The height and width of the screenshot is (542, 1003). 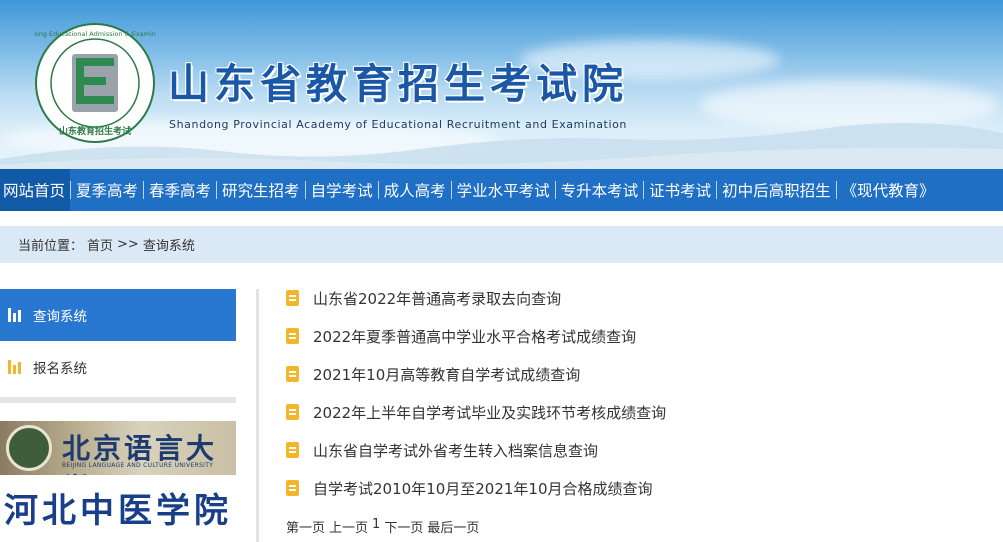 I want to click on sidebar-item-registration-system: 报名系统, so click(x=118, y=367).